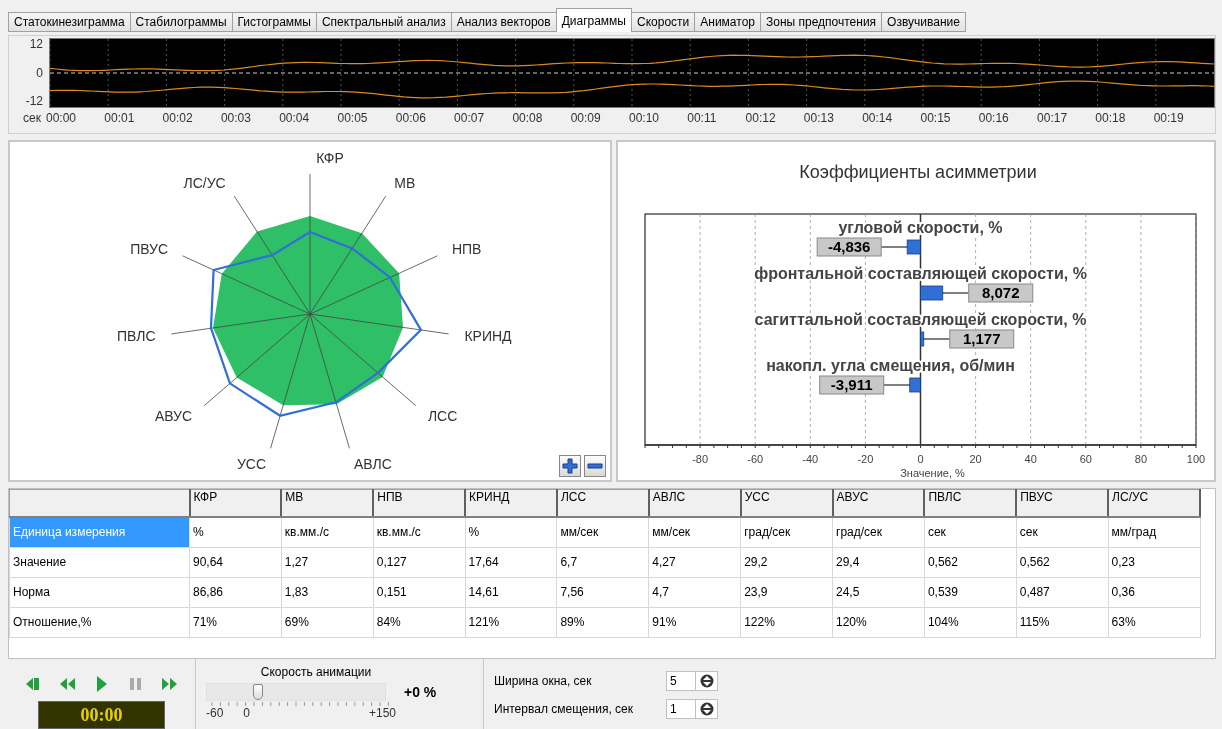 The image size is (1222, 729). I want to click on table-cell: 115%, so click(1062, 622).